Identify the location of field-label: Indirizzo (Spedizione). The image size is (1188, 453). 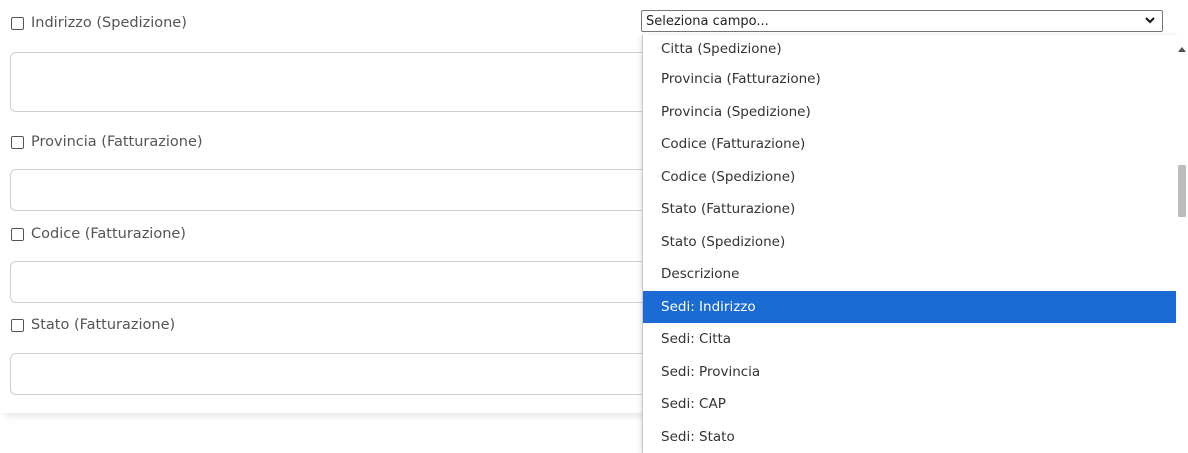
(109, 23).